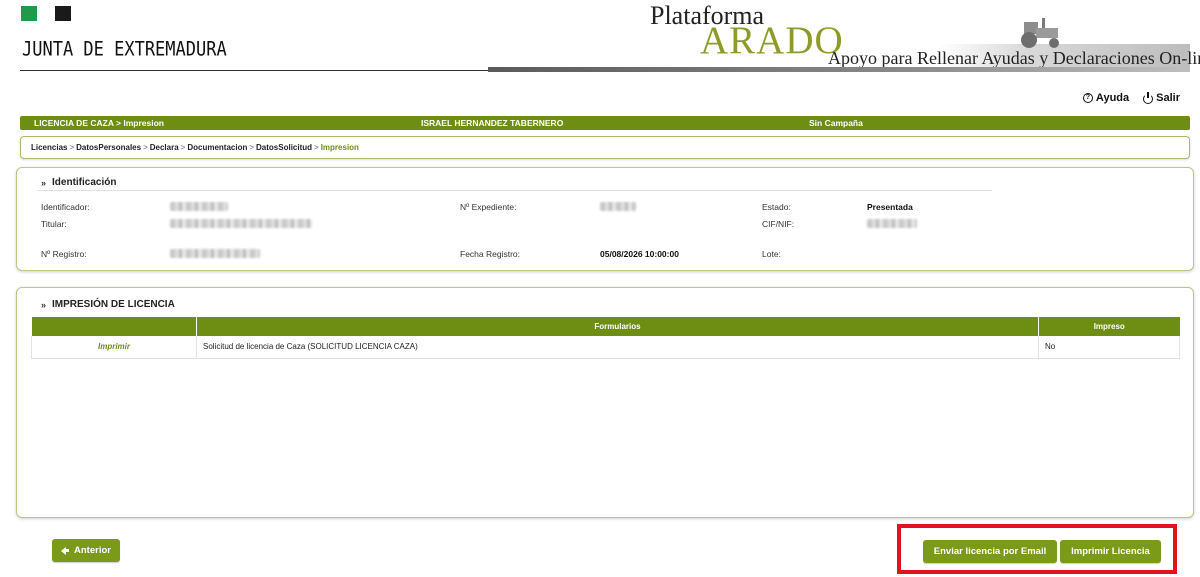  I want to click on tractor-icon, so click(1040, 33).